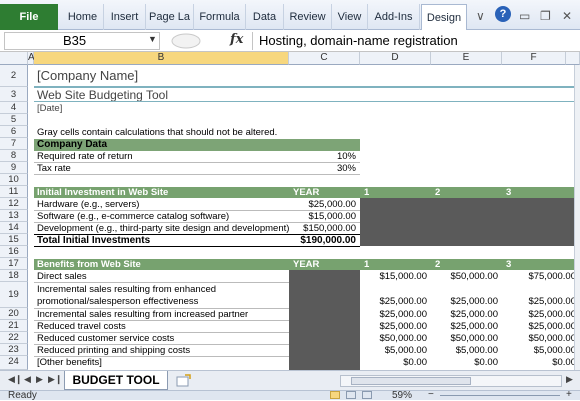 The width and height of the screenshot is (580, 401). I want to click on column-header-e: E, so click(466, 58).